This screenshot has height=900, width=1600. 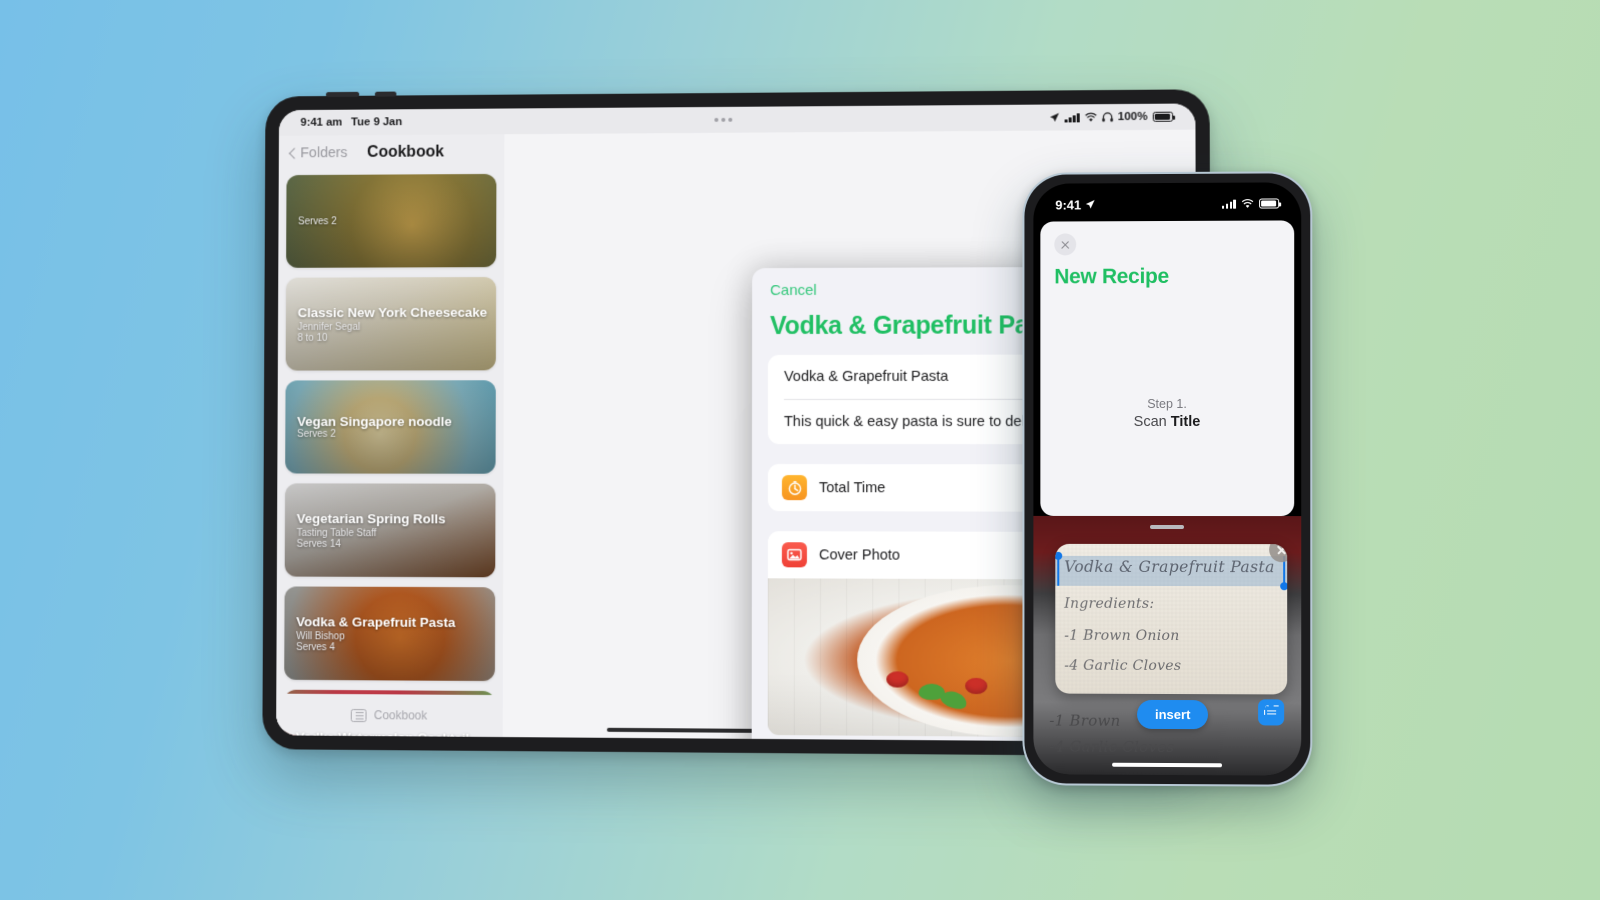 What do you see at coordinates (405, 152) in the screenshot?
I see `page-title: Cookbook` at bounding box center [405, 152].